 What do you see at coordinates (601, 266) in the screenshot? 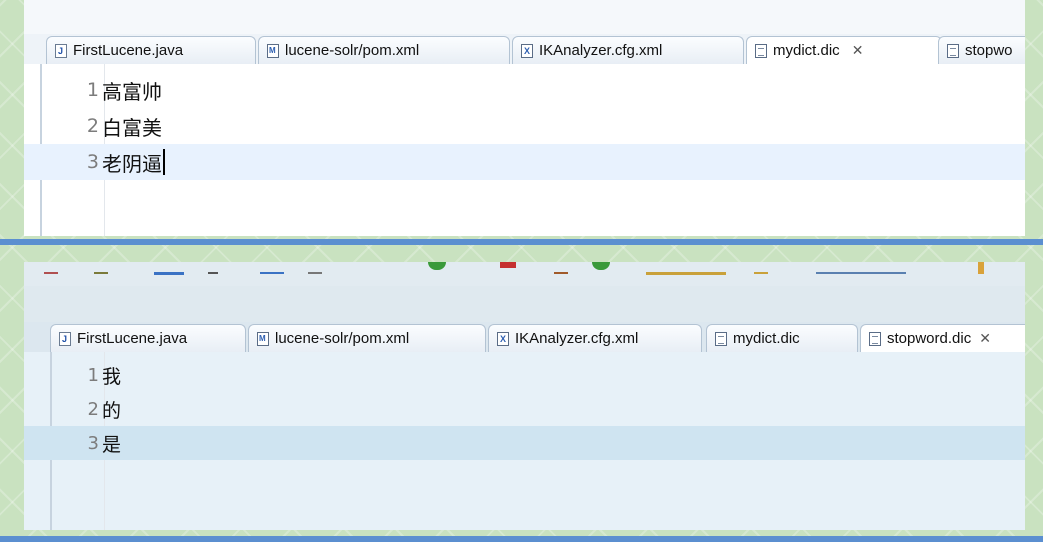
I see `debug-icon` at bounding box center [601, 266].